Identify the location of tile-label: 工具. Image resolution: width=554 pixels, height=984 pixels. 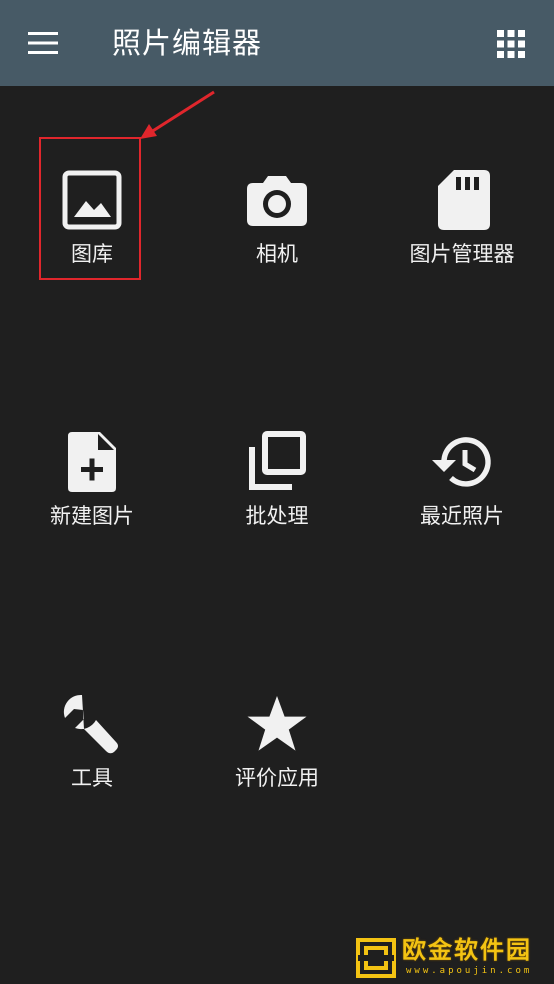
(92, 778).